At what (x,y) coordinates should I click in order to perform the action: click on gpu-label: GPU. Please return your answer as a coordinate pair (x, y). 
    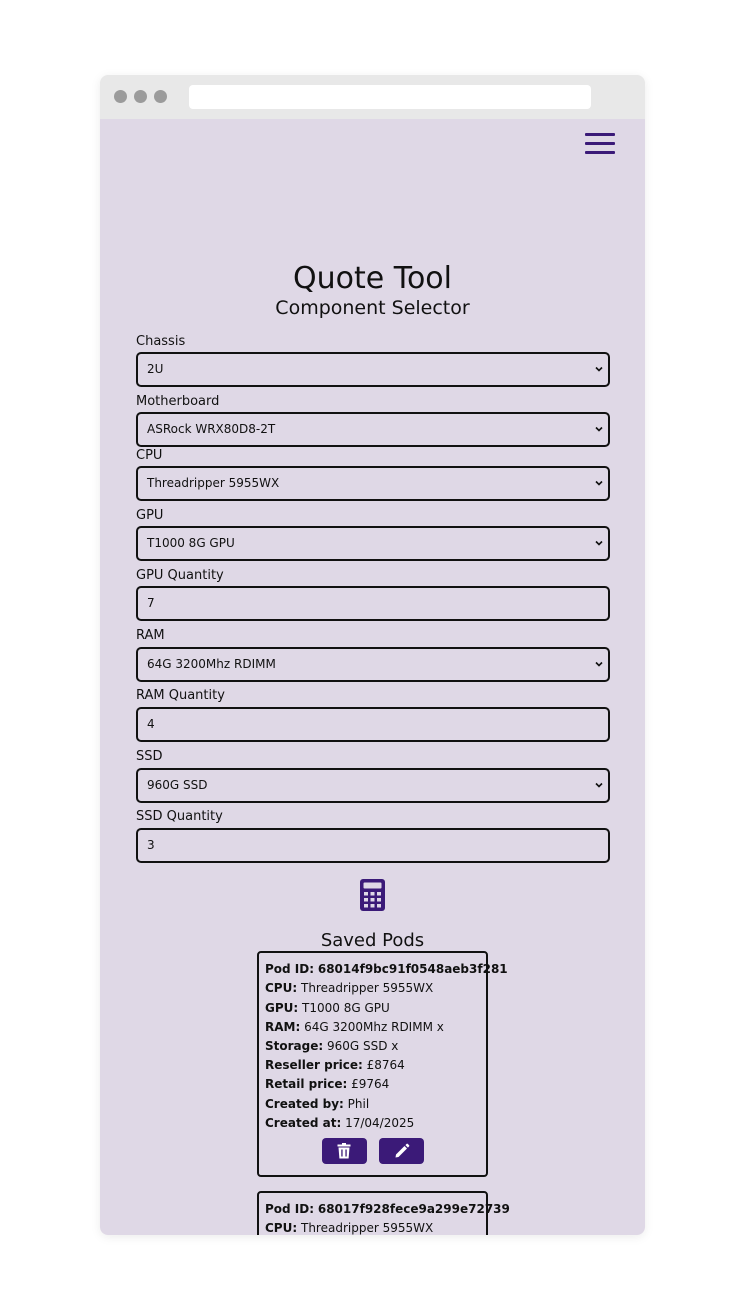
    Looking at the image, I should click on (150, 515).